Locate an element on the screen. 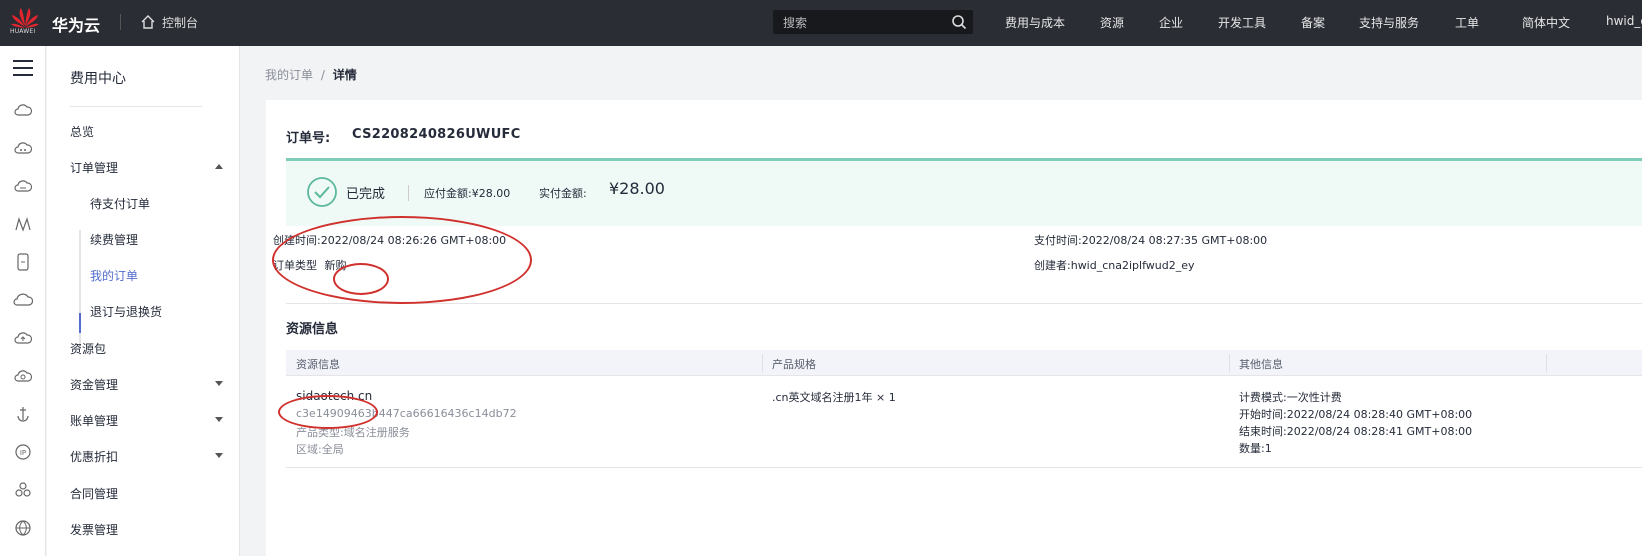 The width and height of the screenshot is (1642, 556). mobile-icon is located at coordinates (23, 262).